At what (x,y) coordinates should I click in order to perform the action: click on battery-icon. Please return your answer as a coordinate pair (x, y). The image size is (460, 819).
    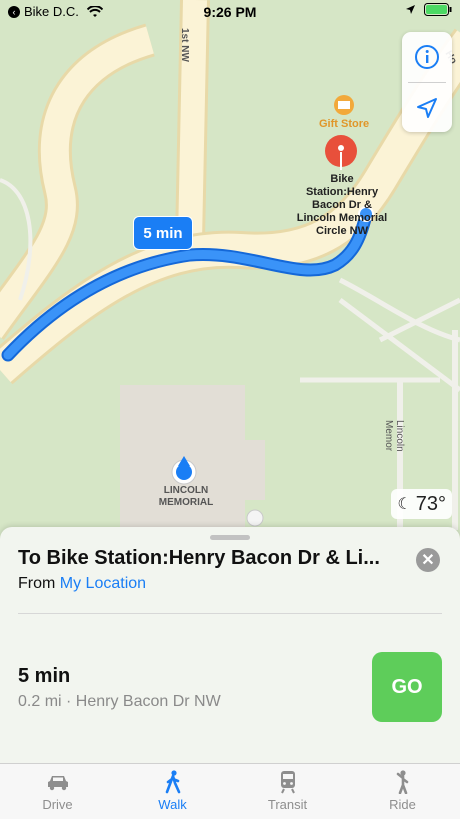
    Looking at the image, I should click on (438, 9).